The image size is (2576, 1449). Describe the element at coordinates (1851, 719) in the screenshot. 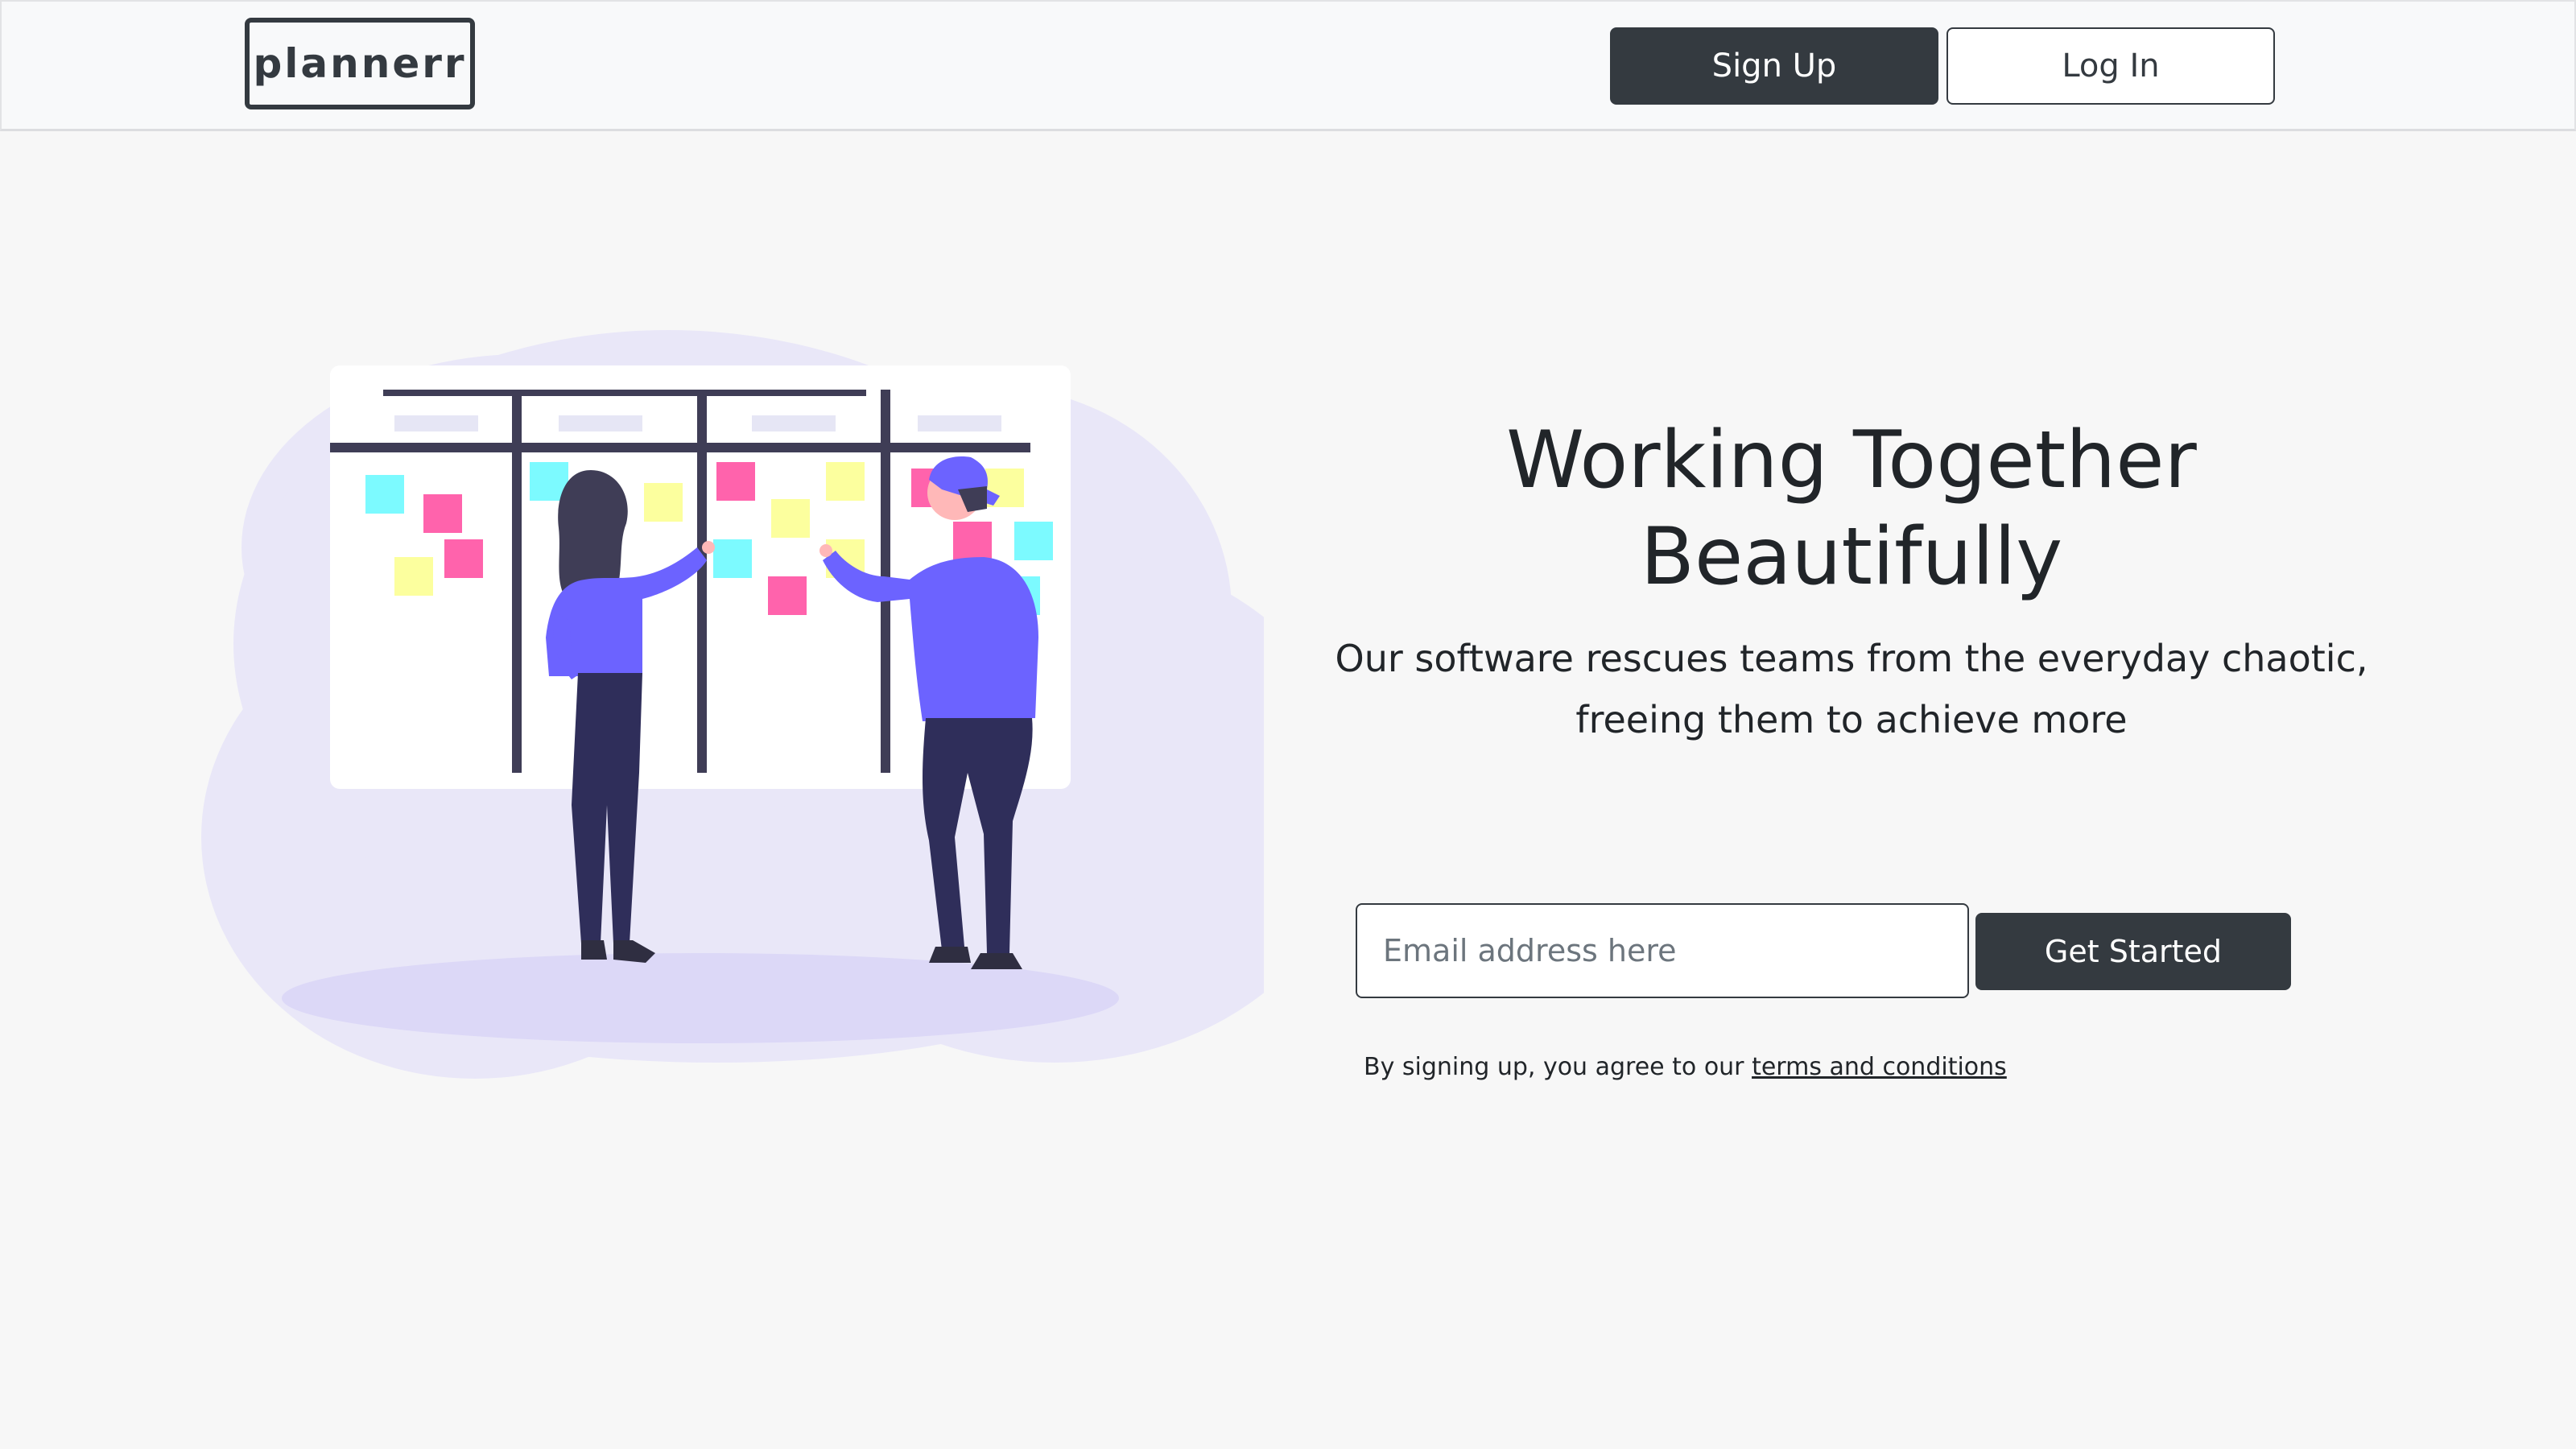

I see `hero-subtitle-line-2: freeing them to achieve more` at that location.